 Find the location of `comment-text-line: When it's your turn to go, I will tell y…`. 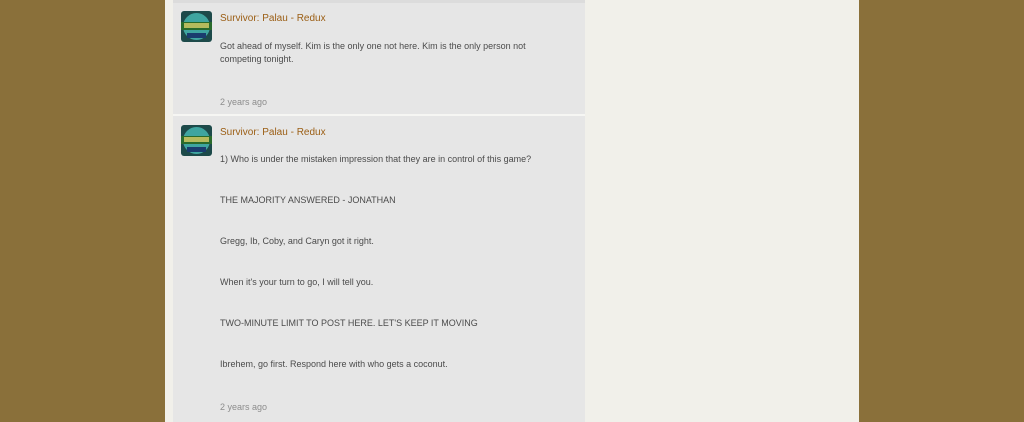

comment-text-line: When it's your turn to go, I will tell y… is located at coordinates (297, 282).